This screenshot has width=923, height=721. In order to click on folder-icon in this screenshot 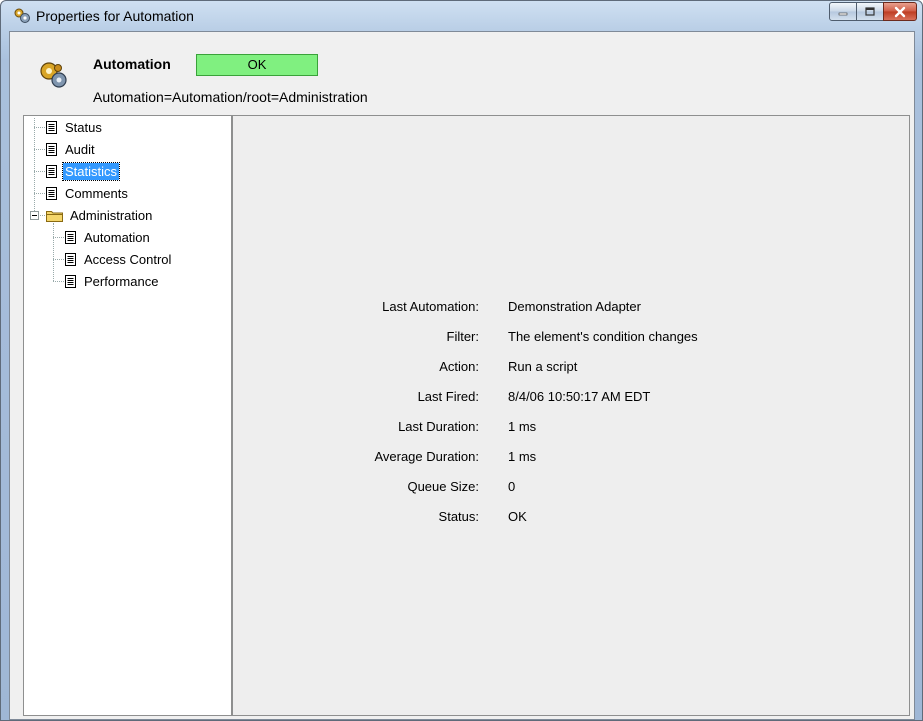, I will do `click(54, 216)`.